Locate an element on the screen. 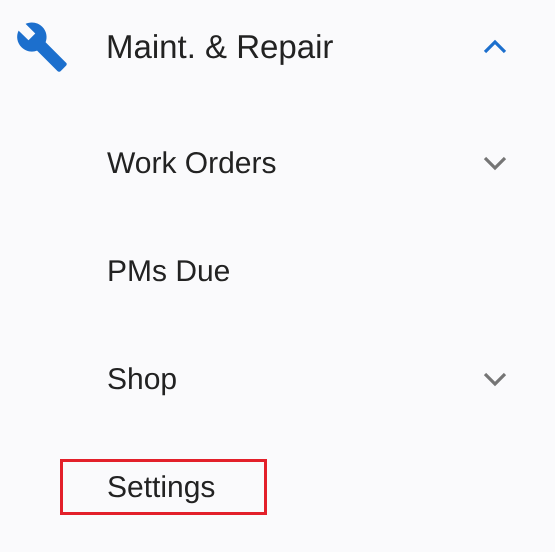 Image resolution: width=555 pixels, height=552 pixels. wrench-icon is located at coordinates (42, 47).